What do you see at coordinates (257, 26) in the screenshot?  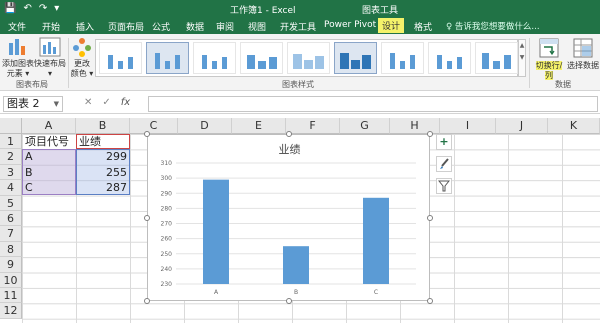 I see `tab-view: 视图` at bounding box center [257, 26].